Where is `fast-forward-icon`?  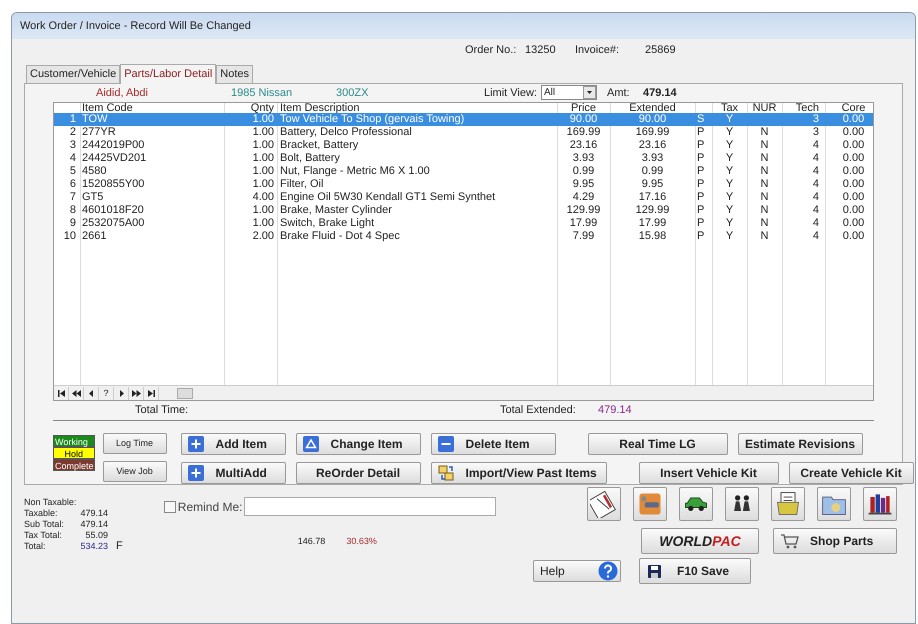 fast-forward-icon is located at coordinates (136, 393).